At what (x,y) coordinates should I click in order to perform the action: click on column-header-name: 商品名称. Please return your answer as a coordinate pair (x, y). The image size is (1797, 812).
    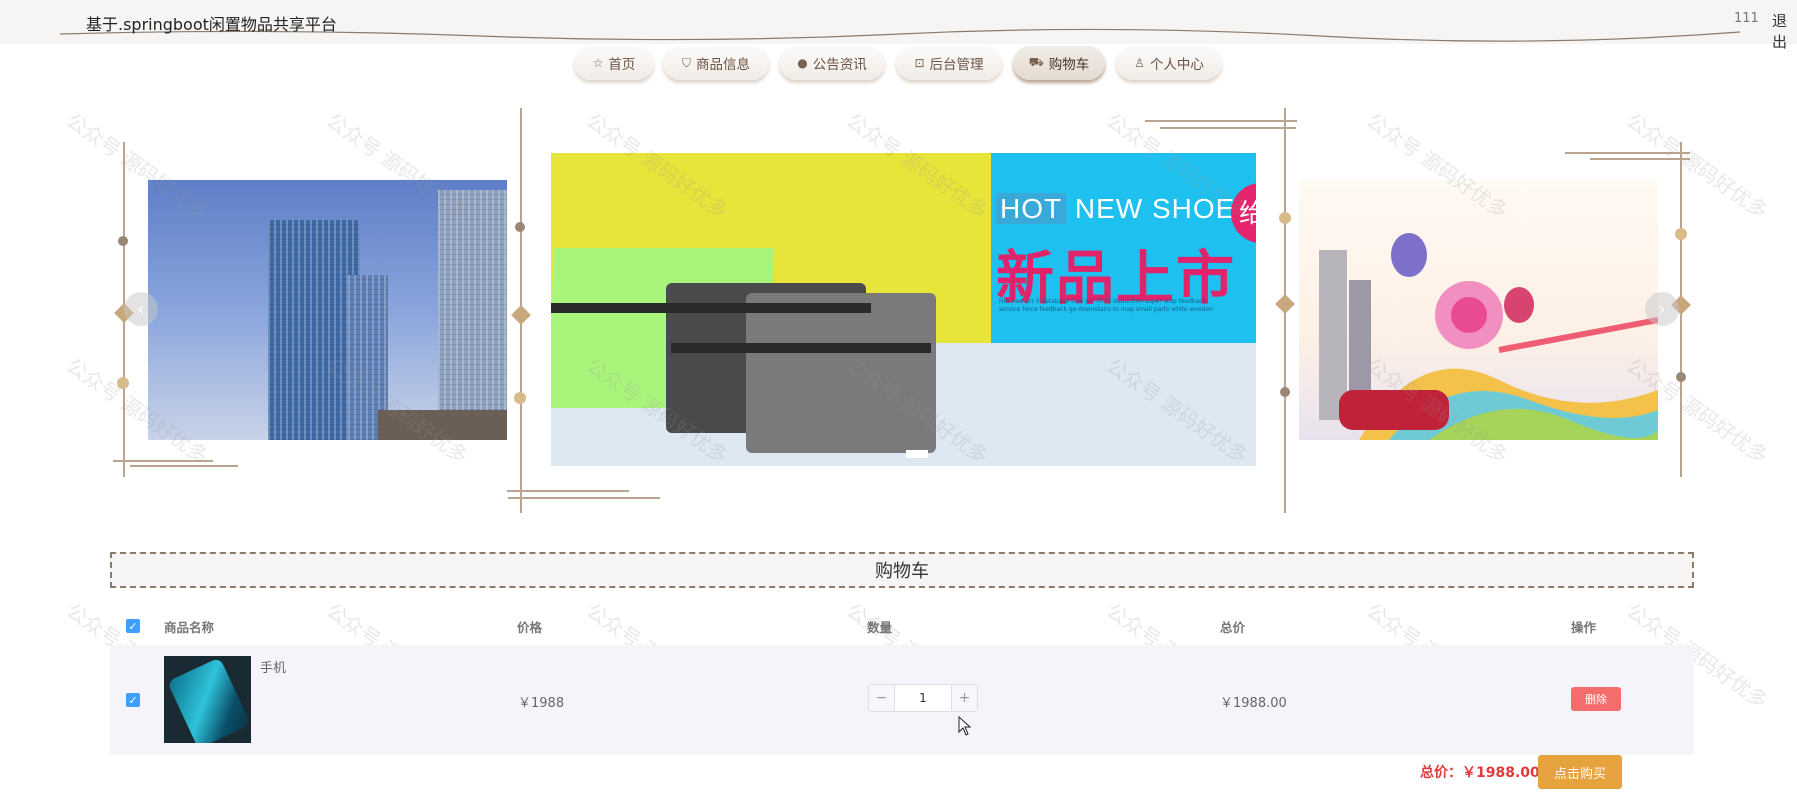
    Looking at the image, I should click on (189, 627).